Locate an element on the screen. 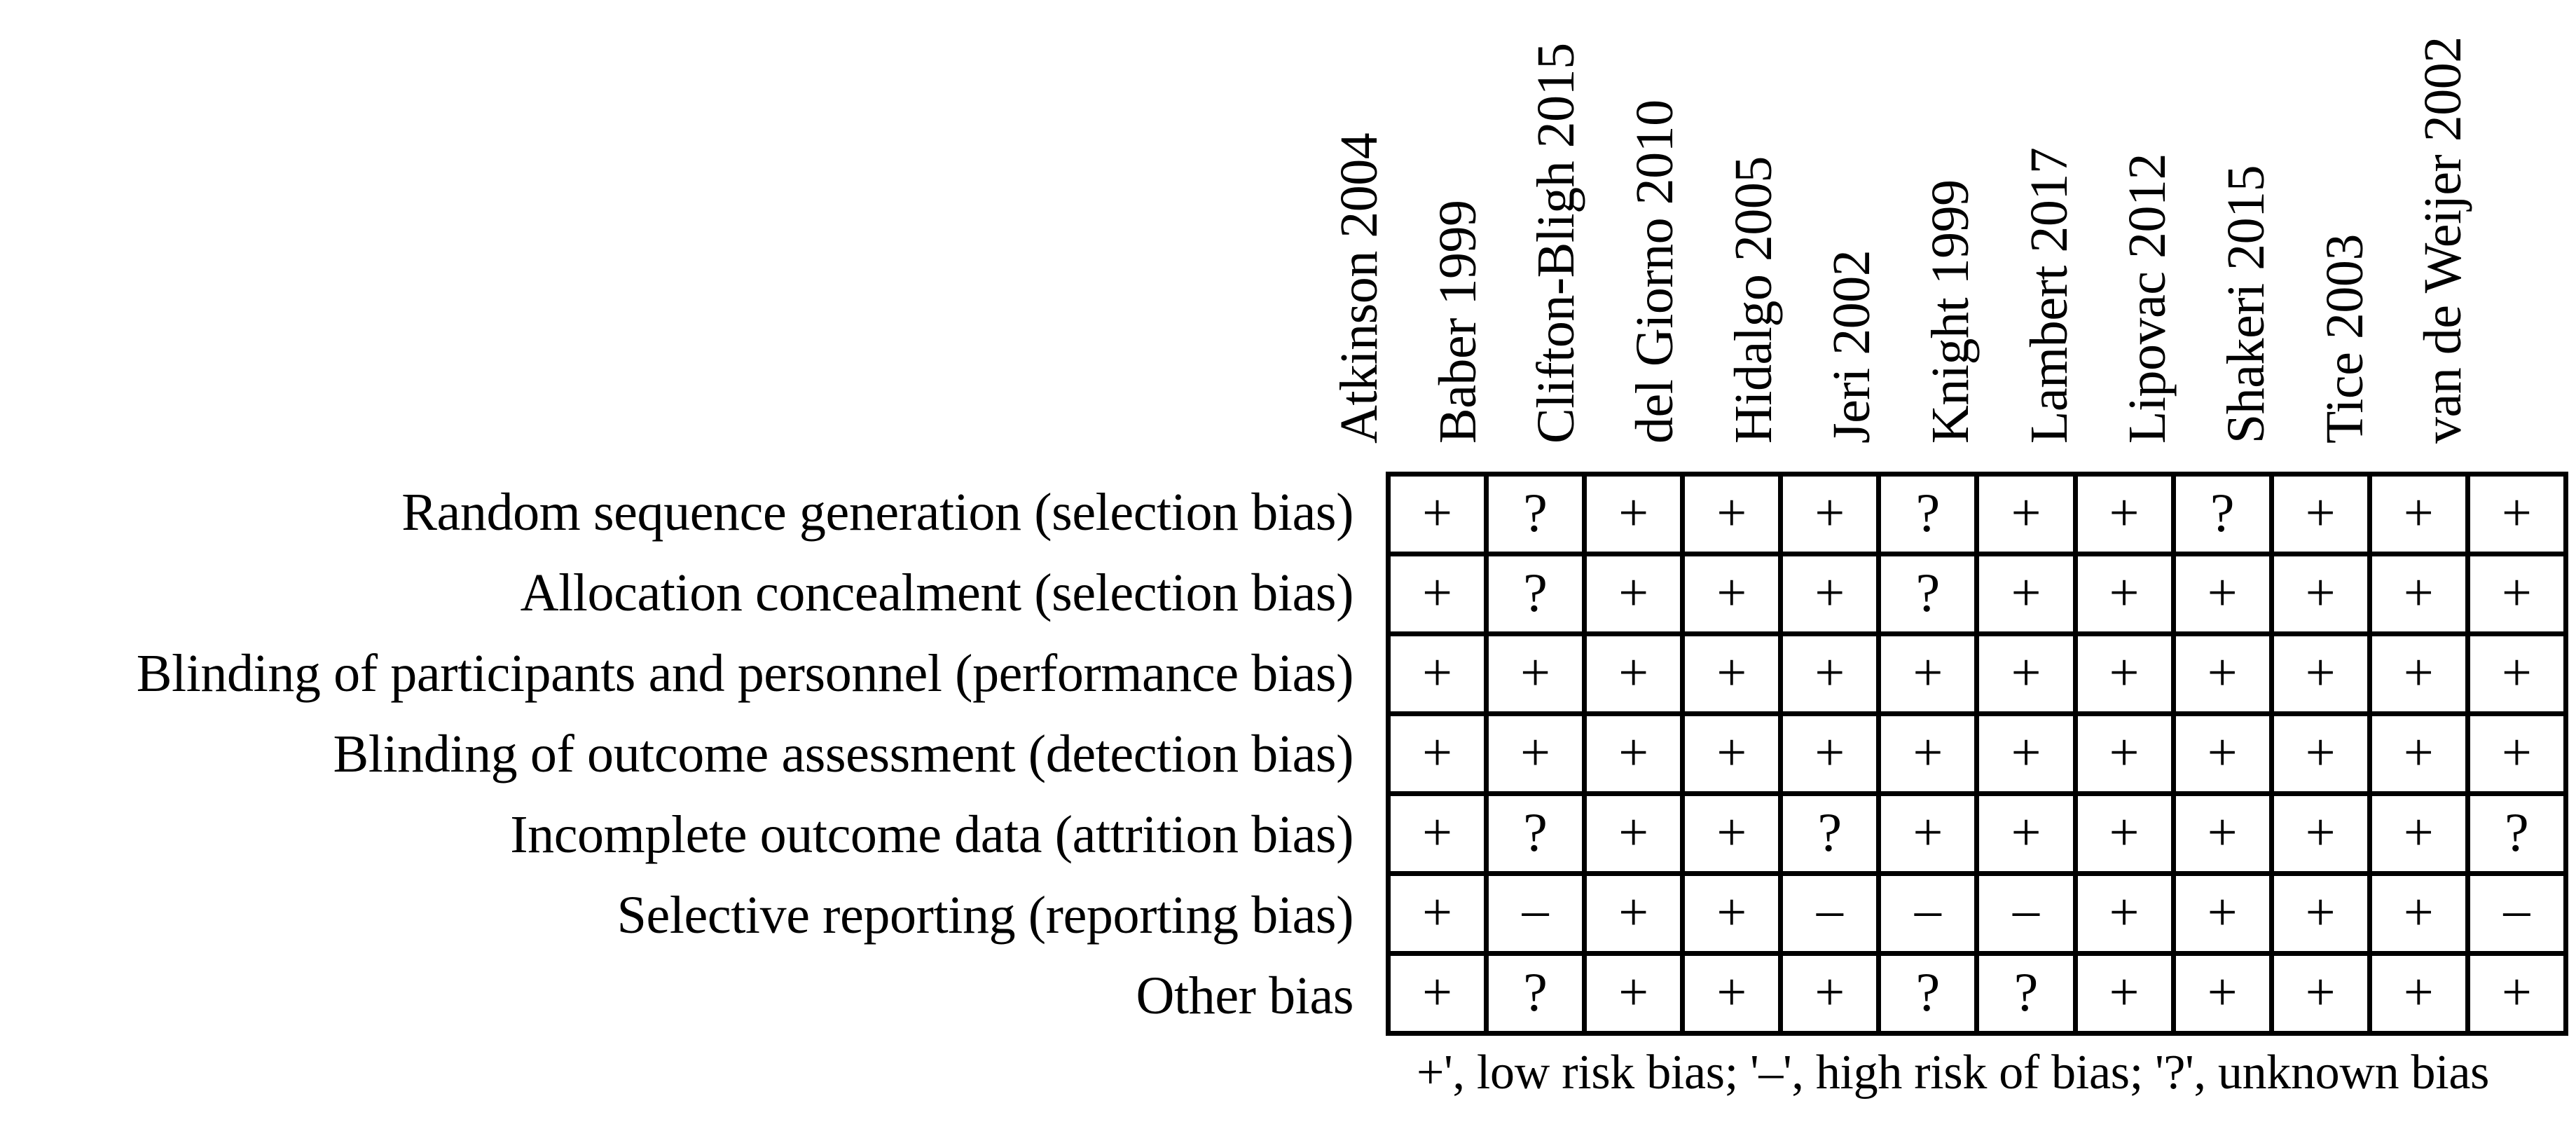 Image resolution: width=2576 pixels, height=1129 pixels. table-row: +? + + +? + +? + + + is located at coordinates (1977, 516).